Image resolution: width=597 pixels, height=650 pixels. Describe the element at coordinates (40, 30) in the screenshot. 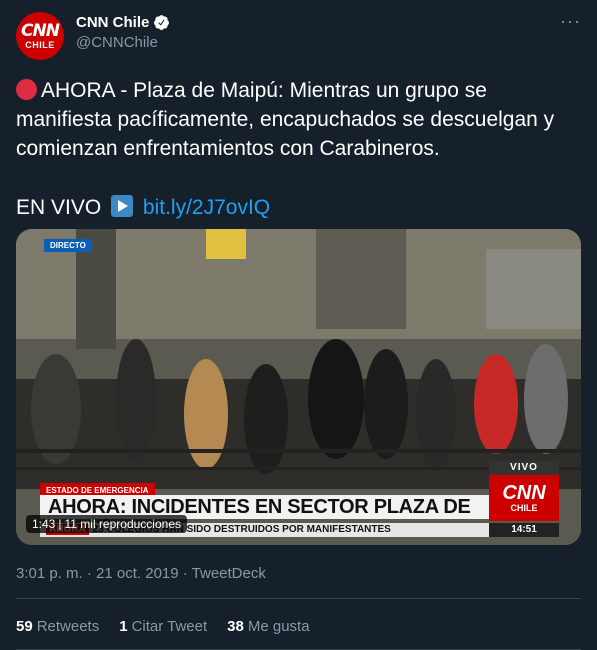

I see `avatar-logo: CNN` at that location.